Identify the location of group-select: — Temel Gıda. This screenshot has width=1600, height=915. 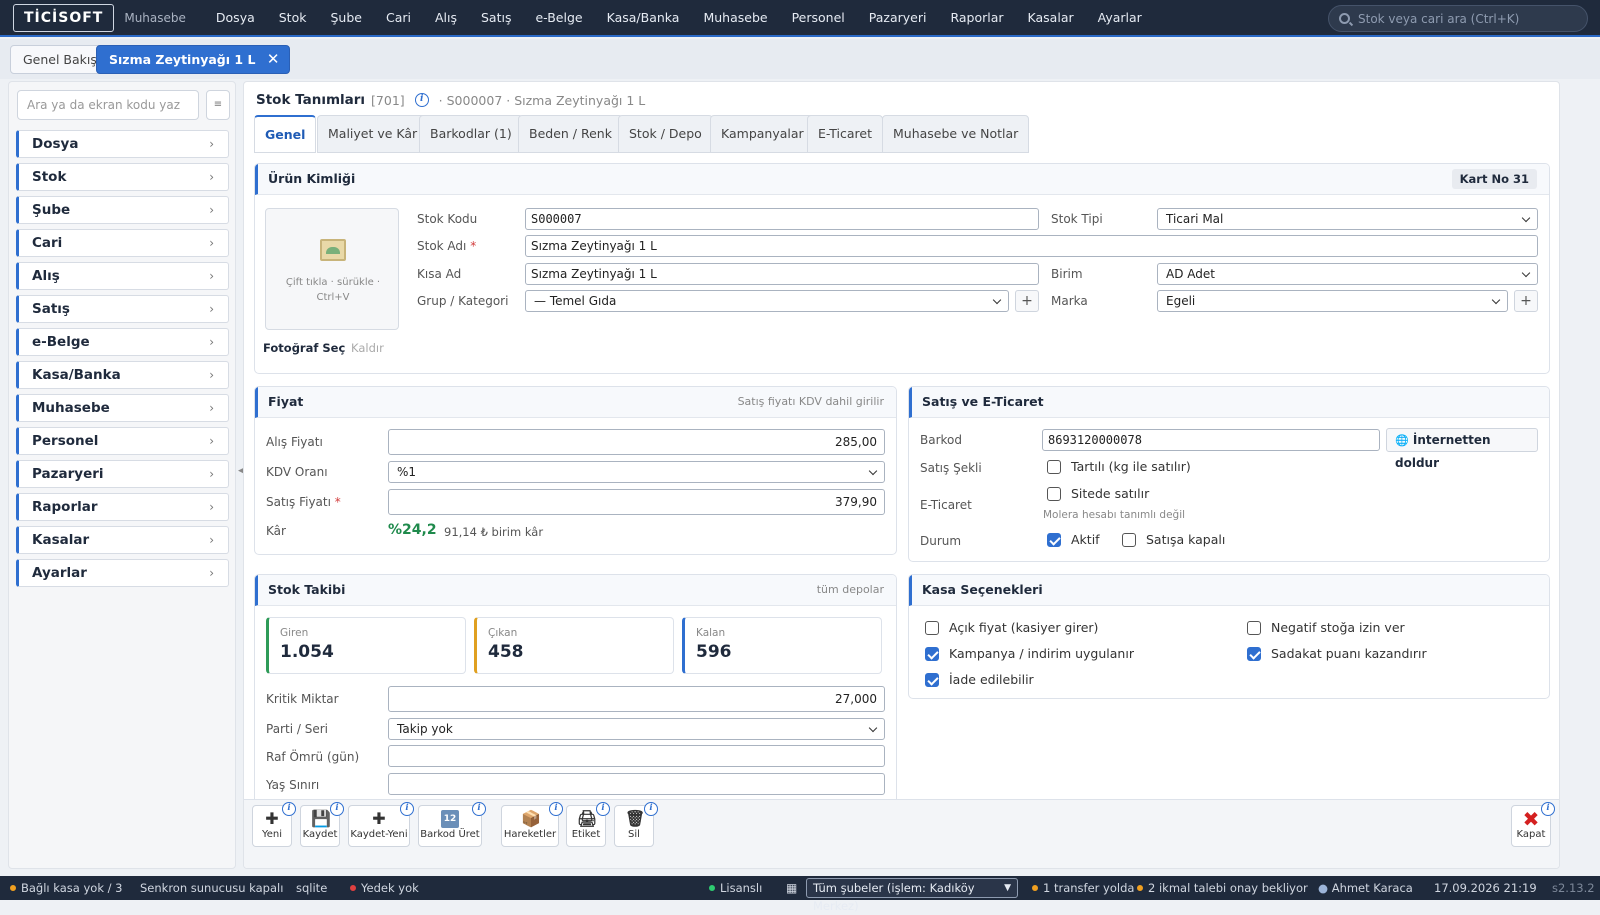
(767, 301).